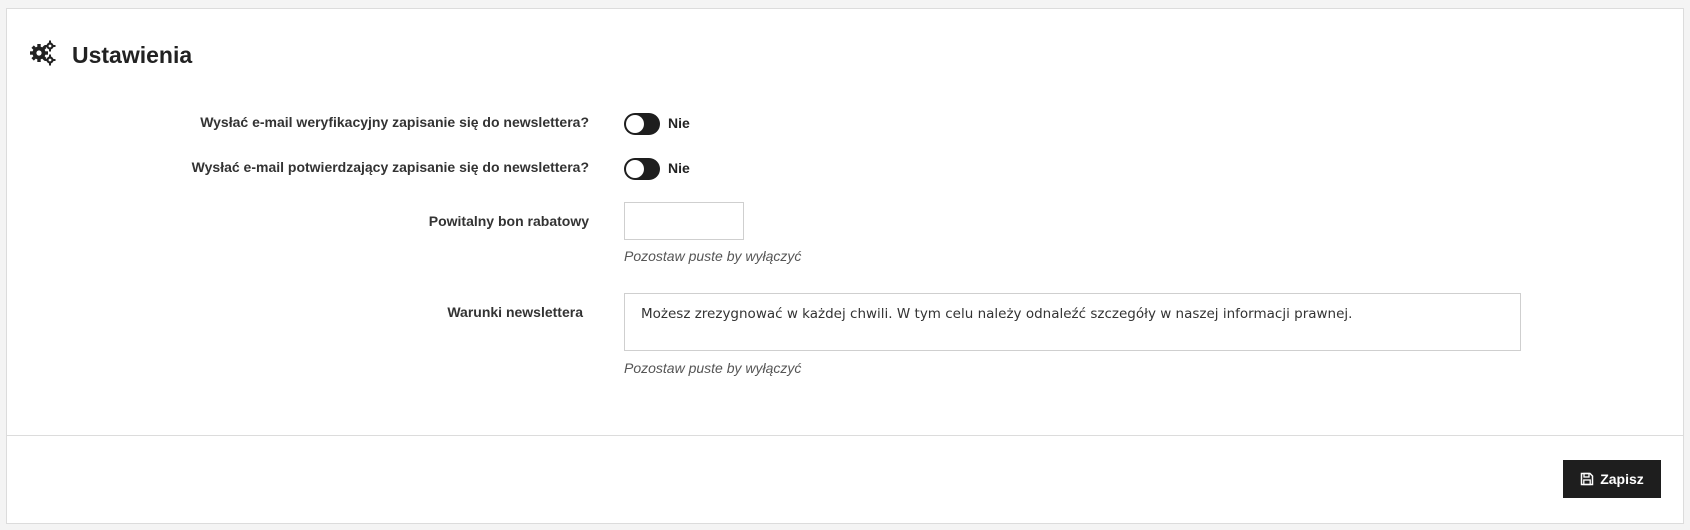 The image size is (1690, 530). Describe the element at coordinates (845, 49) in the screenshot. I see `panel-header: Ustawienia` at that location.